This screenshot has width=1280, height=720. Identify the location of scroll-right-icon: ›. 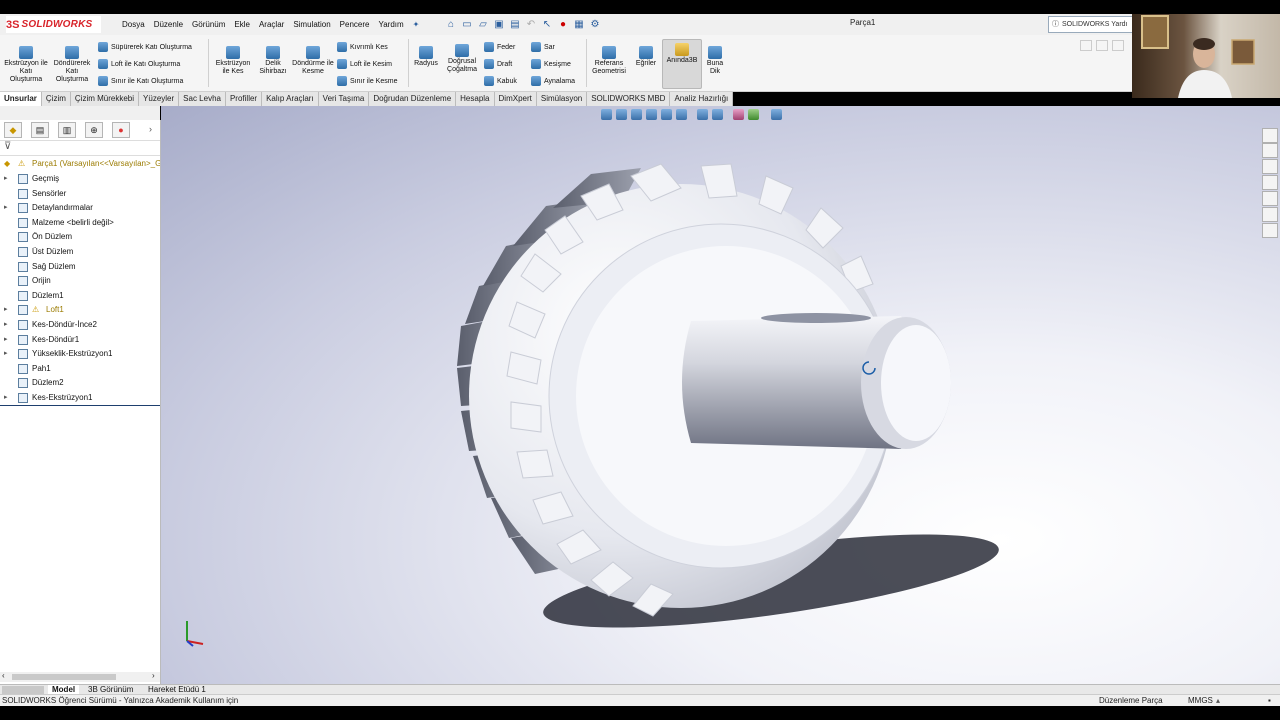
(153, 675).